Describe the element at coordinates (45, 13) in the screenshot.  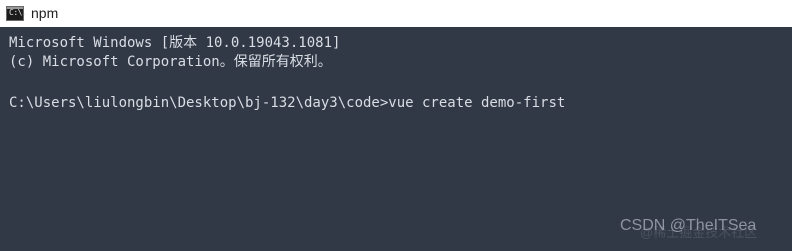
I see `window-title: npm` at that location.